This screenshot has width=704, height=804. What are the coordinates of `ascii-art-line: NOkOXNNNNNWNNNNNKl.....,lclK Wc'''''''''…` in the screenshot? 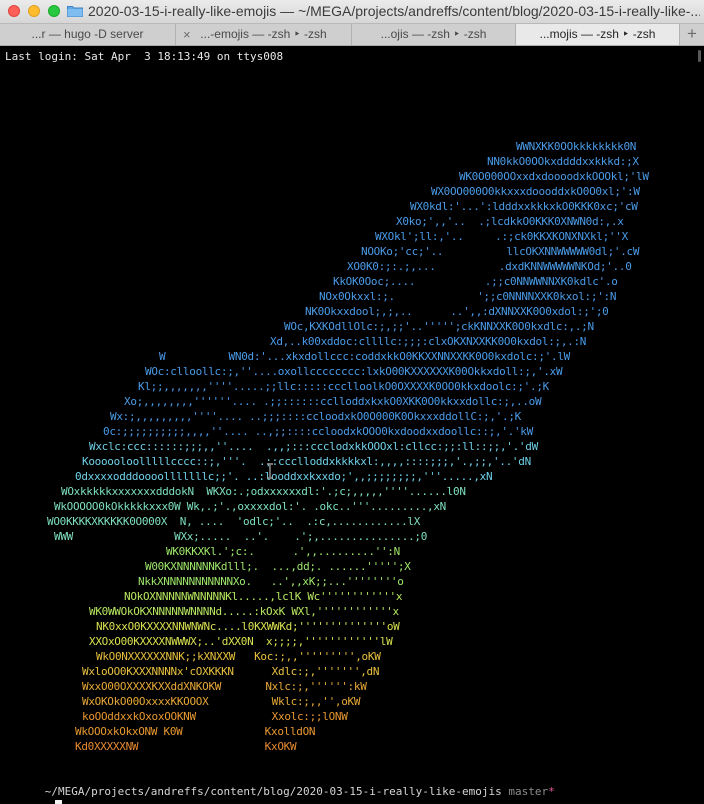 It's located at (263, 596).